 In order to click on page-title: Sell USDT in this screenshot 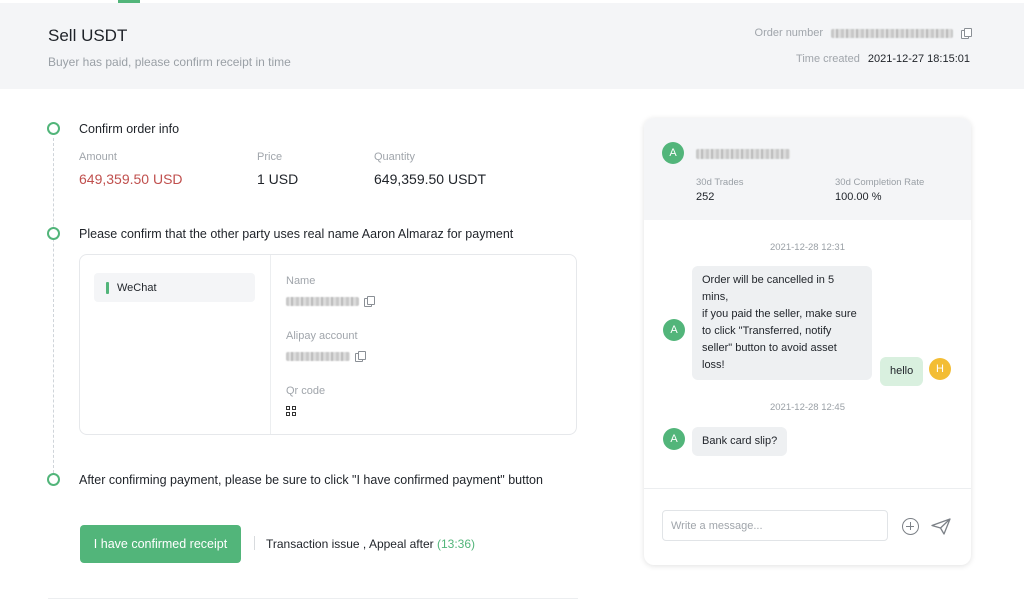, I will do `click(88, 35)`.